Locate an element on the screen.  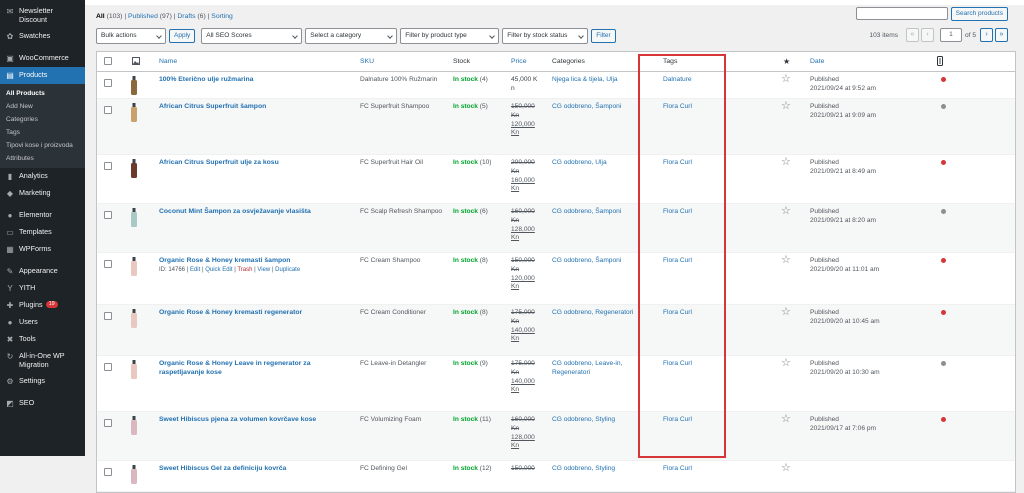
current-page-input: 1 is located at coordinates (951, 35).